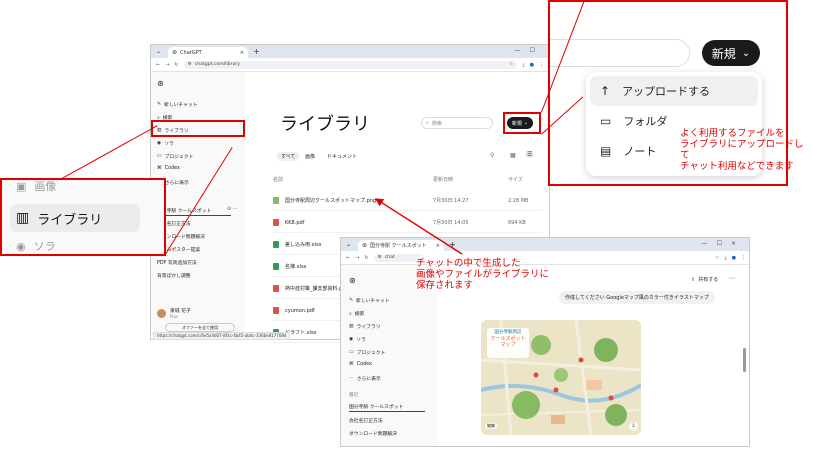 The image size is (813, 449). I want to click on tab-documents: ドキュメント, so click(342, 156).